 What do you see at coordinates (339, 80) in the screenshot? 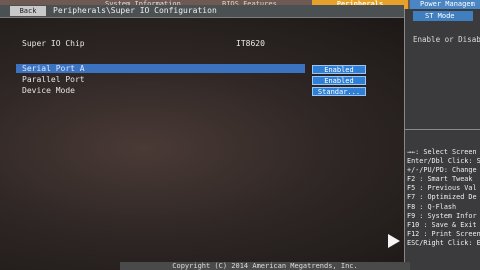
I see `parallel-port-value: Enabled` at bounding box center [339, 80].